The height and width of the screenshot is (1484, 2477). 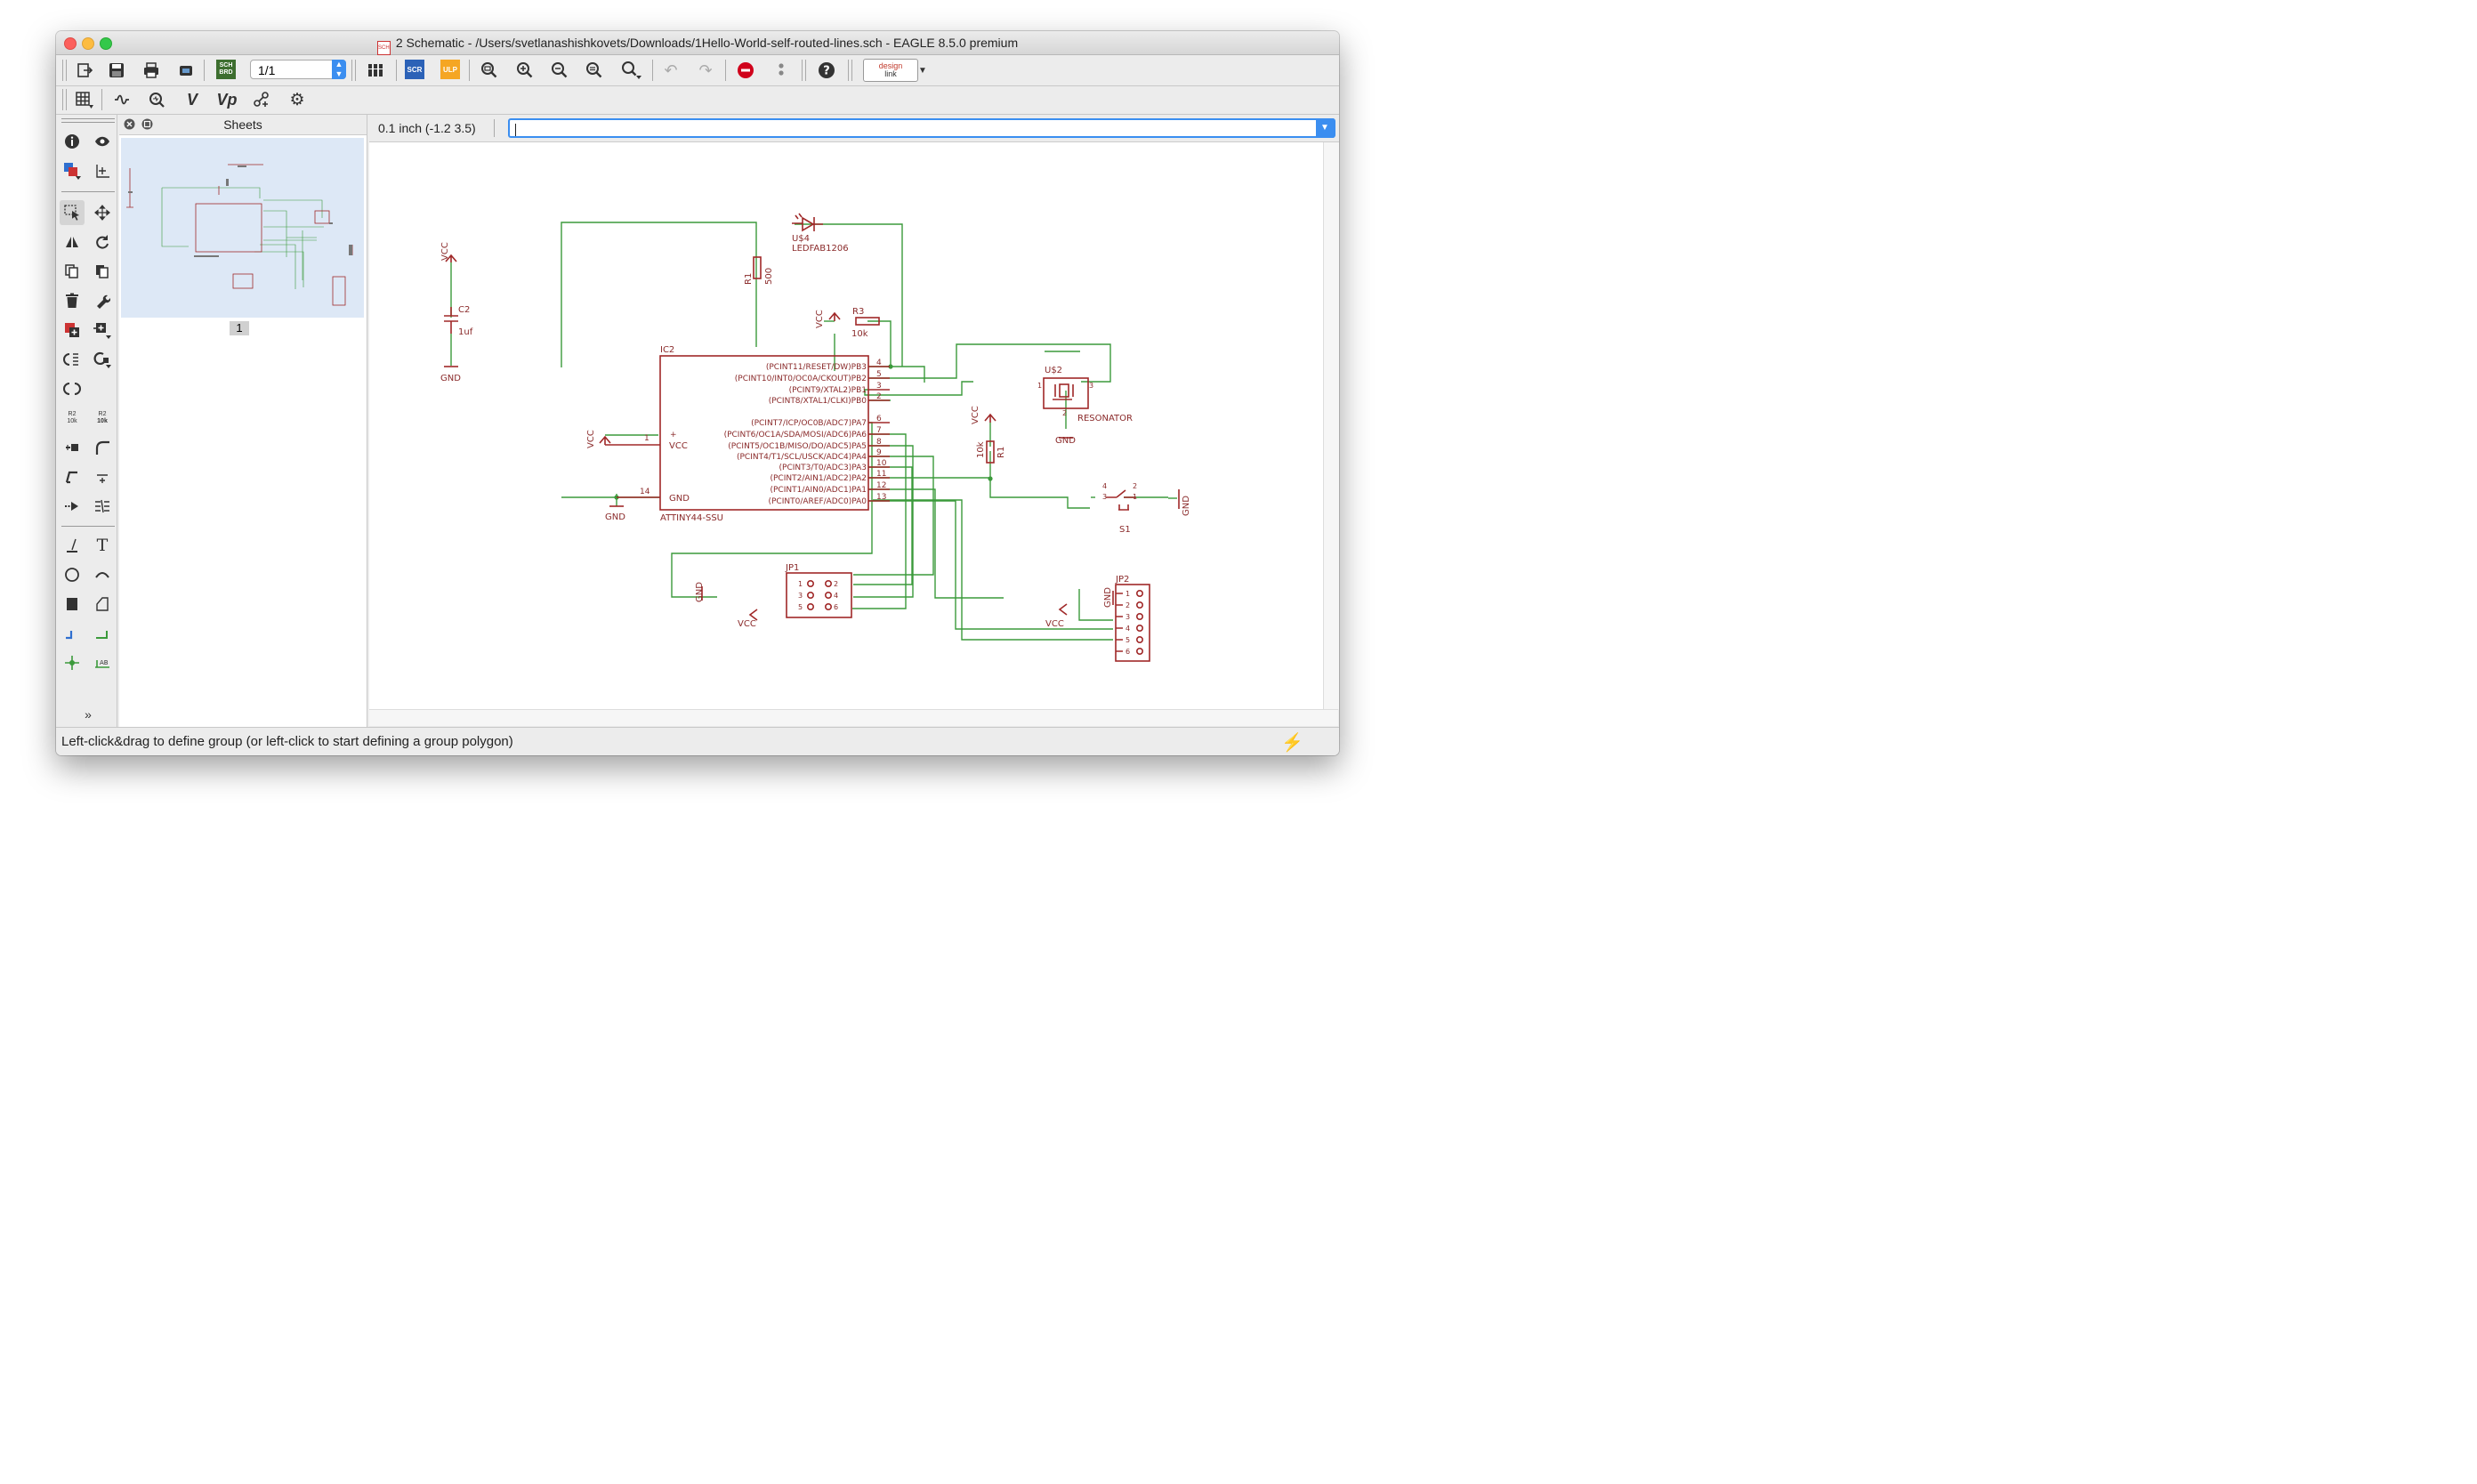 I want to click on display-layers-icon, so click(x=72, y=170).